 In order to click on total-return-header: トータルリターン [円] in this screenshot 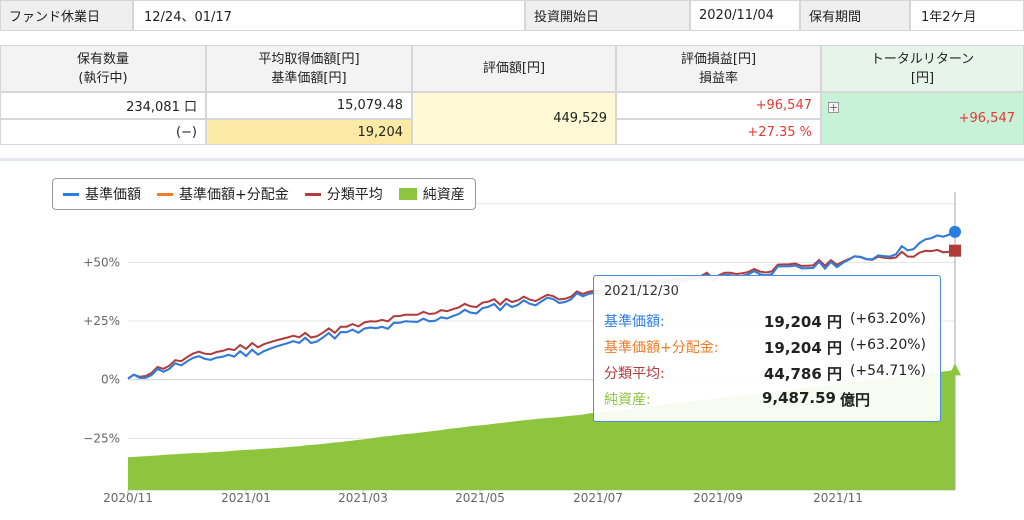, I will do `click(922, 68)`.